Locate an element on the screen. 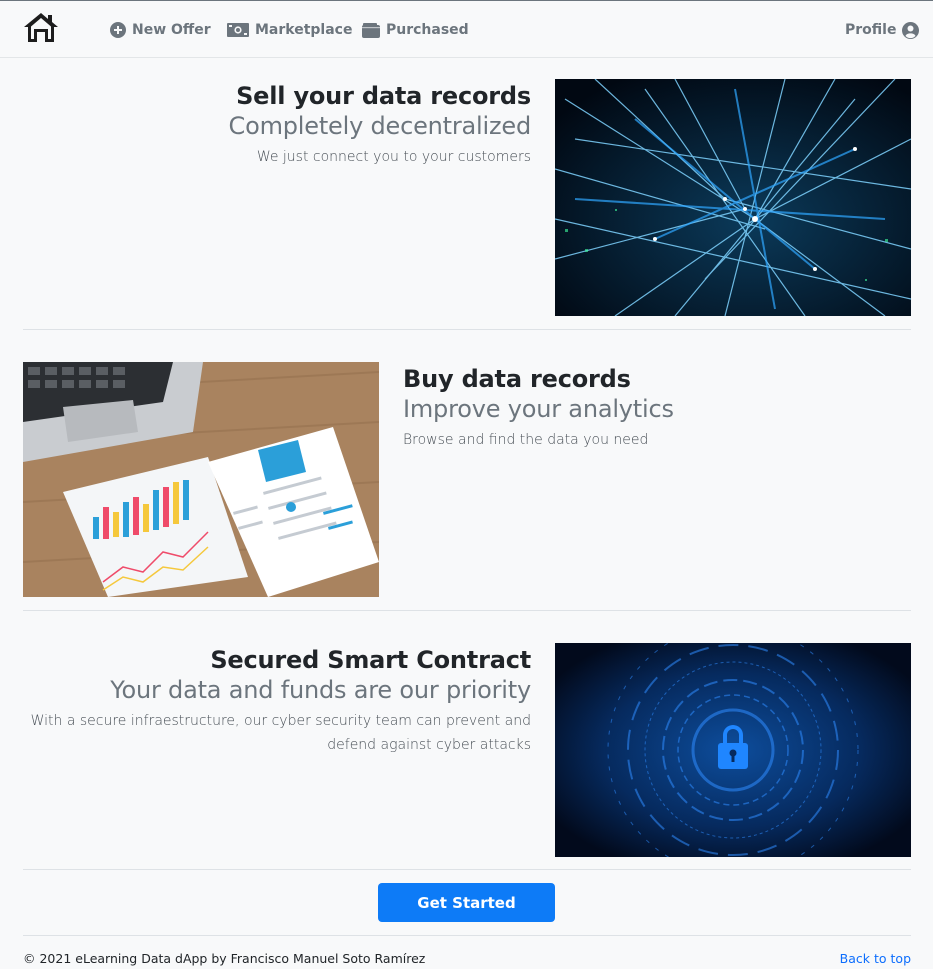  navbar: New Offer Marketplace Purchased Profile is located at coordinates (466, 29).